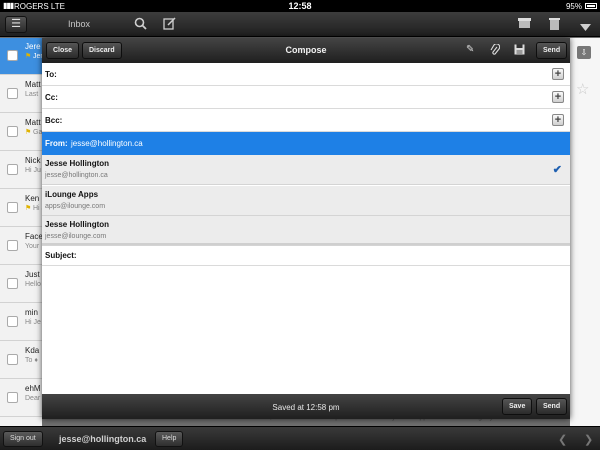 This screenshot has width=600, height=450. Describe the element at coordinates (72, 194) in the screenshot. I see `account-name: iLounge Apps` at that location.